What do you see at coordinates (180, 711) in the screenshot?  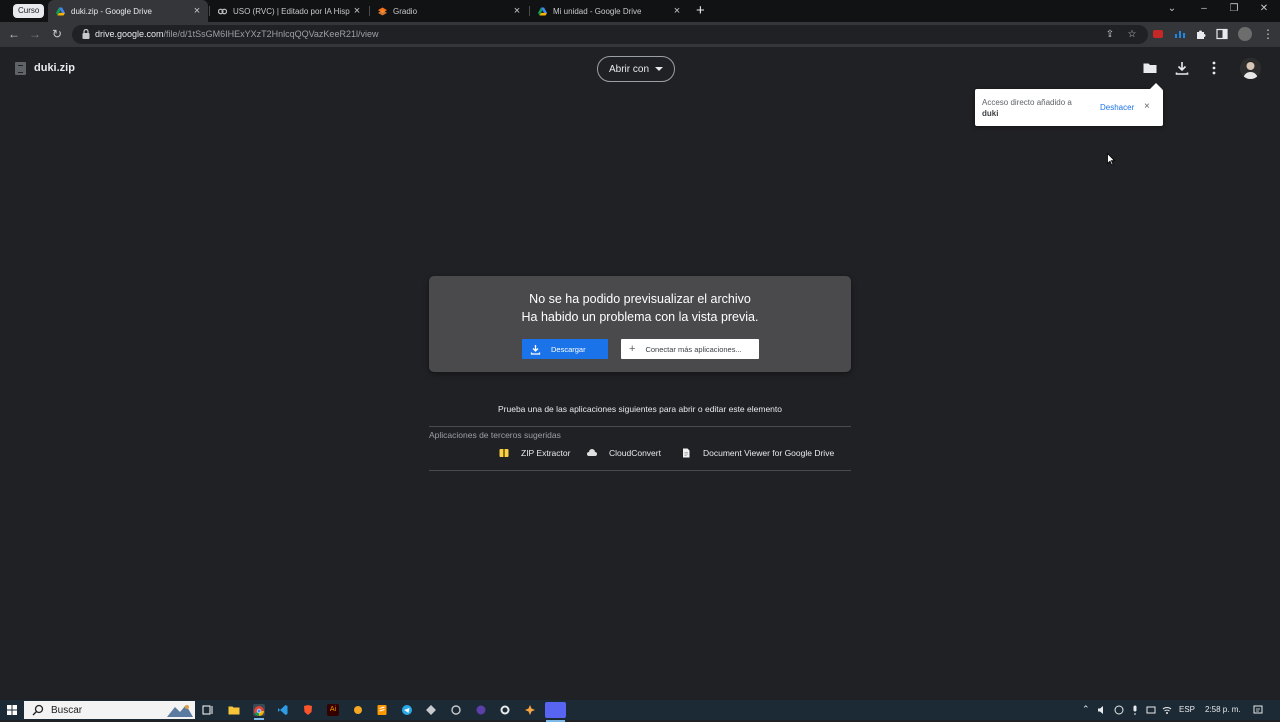 I see `search-highlight-icon` at bounding box center [180, 711].